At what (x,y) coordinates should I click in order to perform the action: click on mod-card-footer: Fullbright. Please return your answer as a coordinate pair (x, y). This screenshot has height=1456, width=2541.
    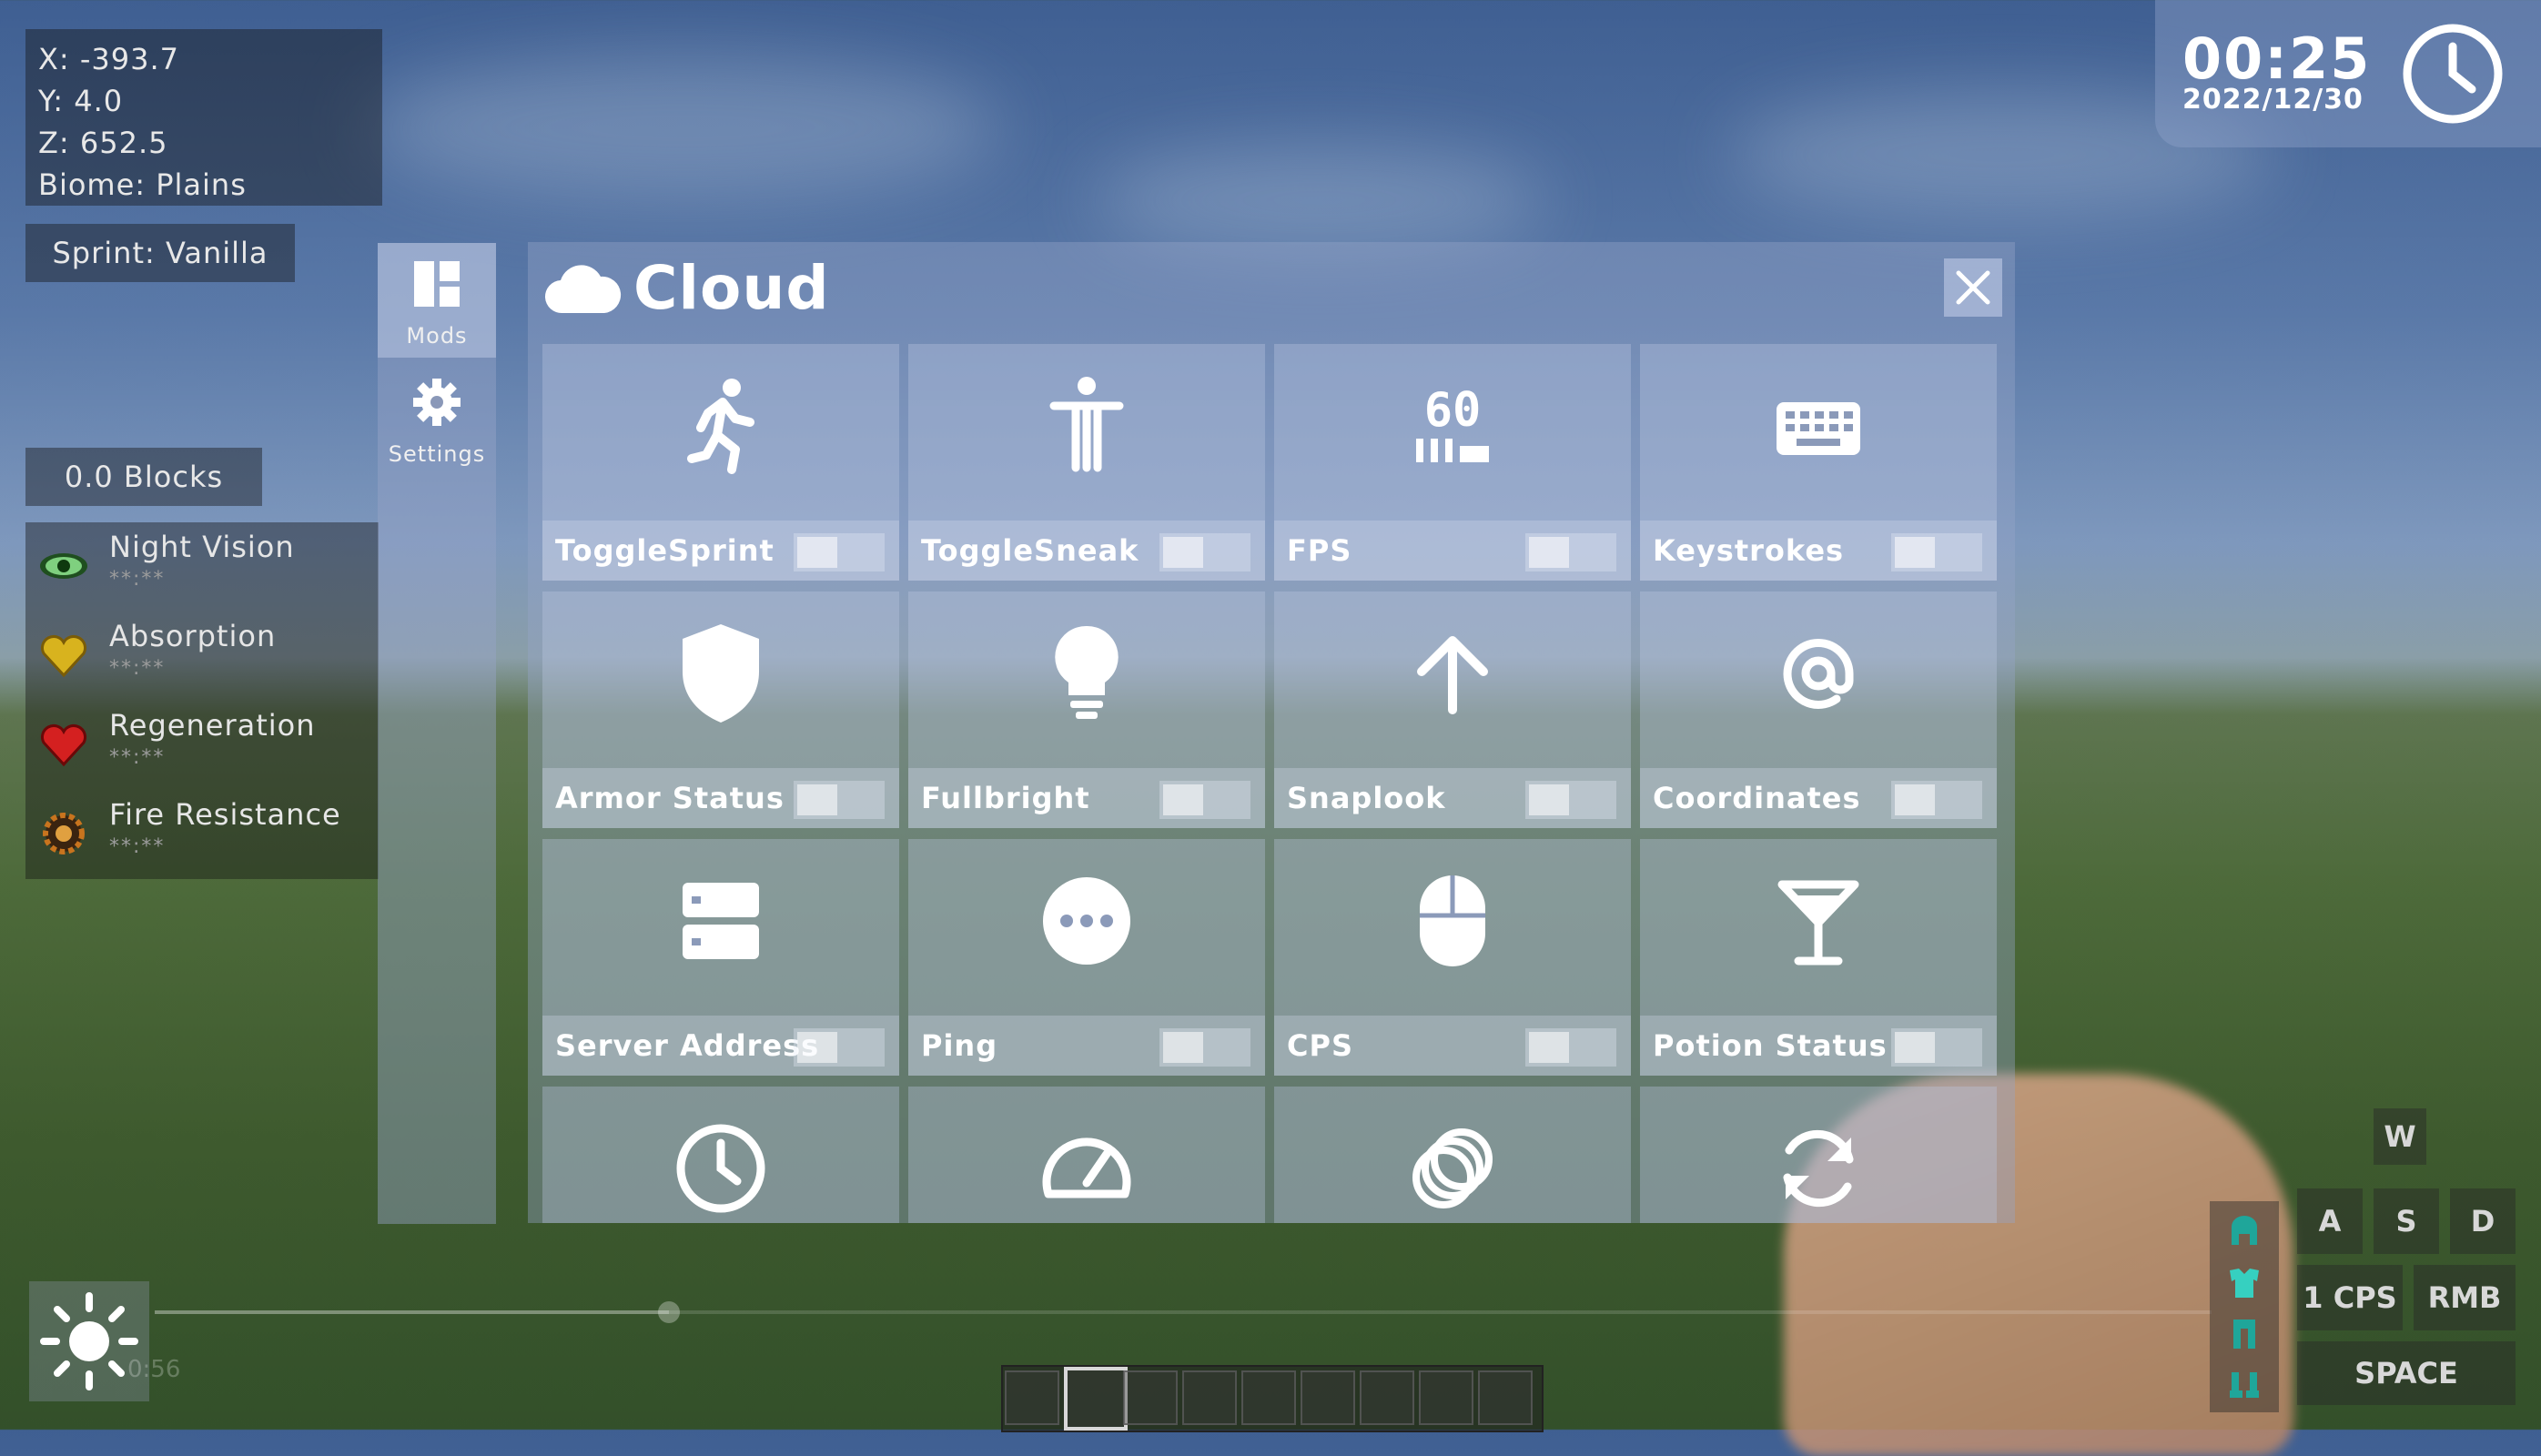
    Looking at the image, I should click on (1086, 798).